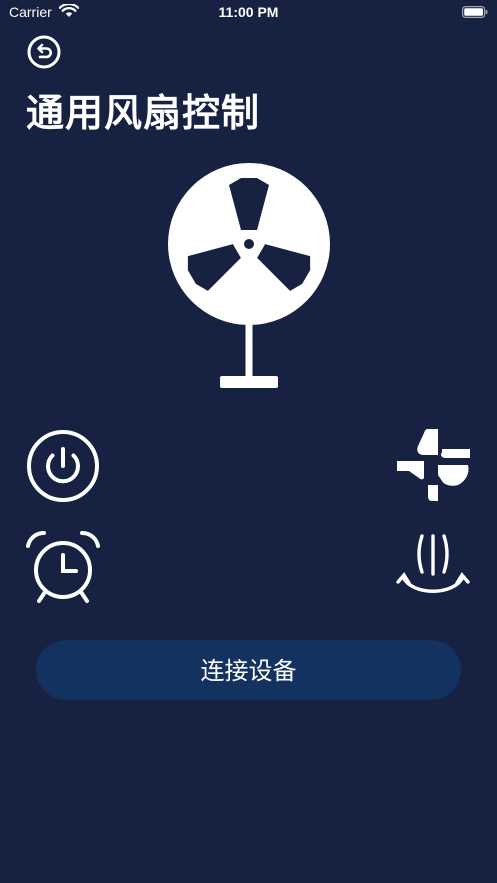 Image resolution: width=497 pixels, height=883 pixels. Describe the element at coordinates (433, 563) in the screenshot. I see `swing-airflow-icon` at that location.